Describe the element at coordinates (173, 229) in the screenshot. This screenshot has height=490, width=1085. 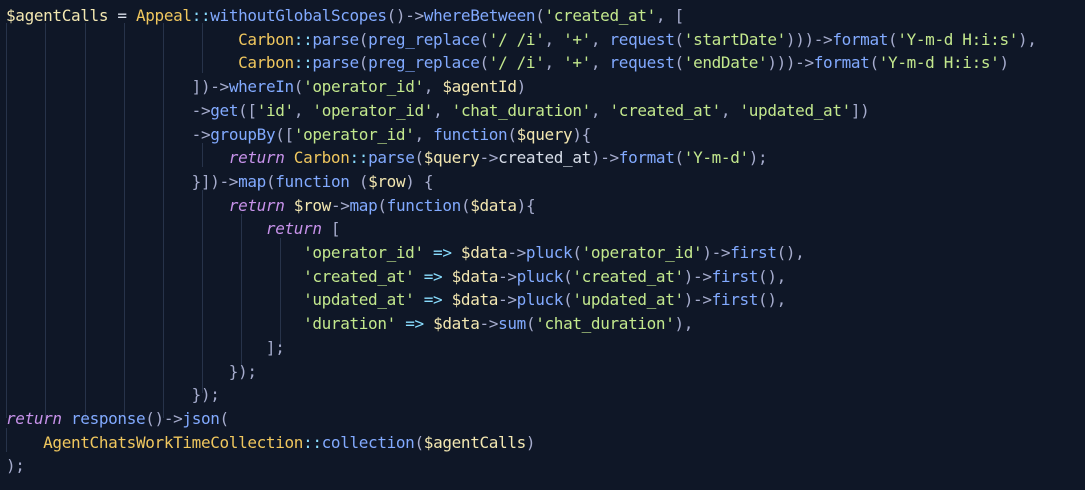
I see `code-line: return [` at that location.